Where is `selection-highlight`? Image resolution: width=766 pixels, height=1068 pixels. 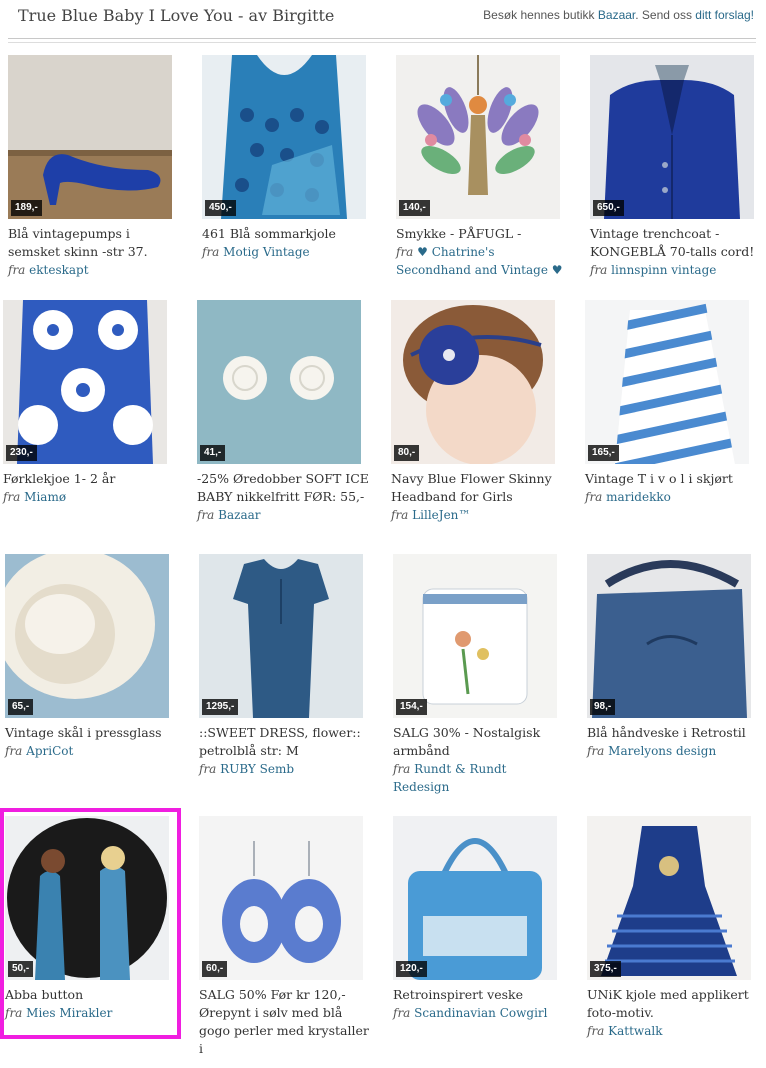 selection-highlight is located at coordinates (90, 923).